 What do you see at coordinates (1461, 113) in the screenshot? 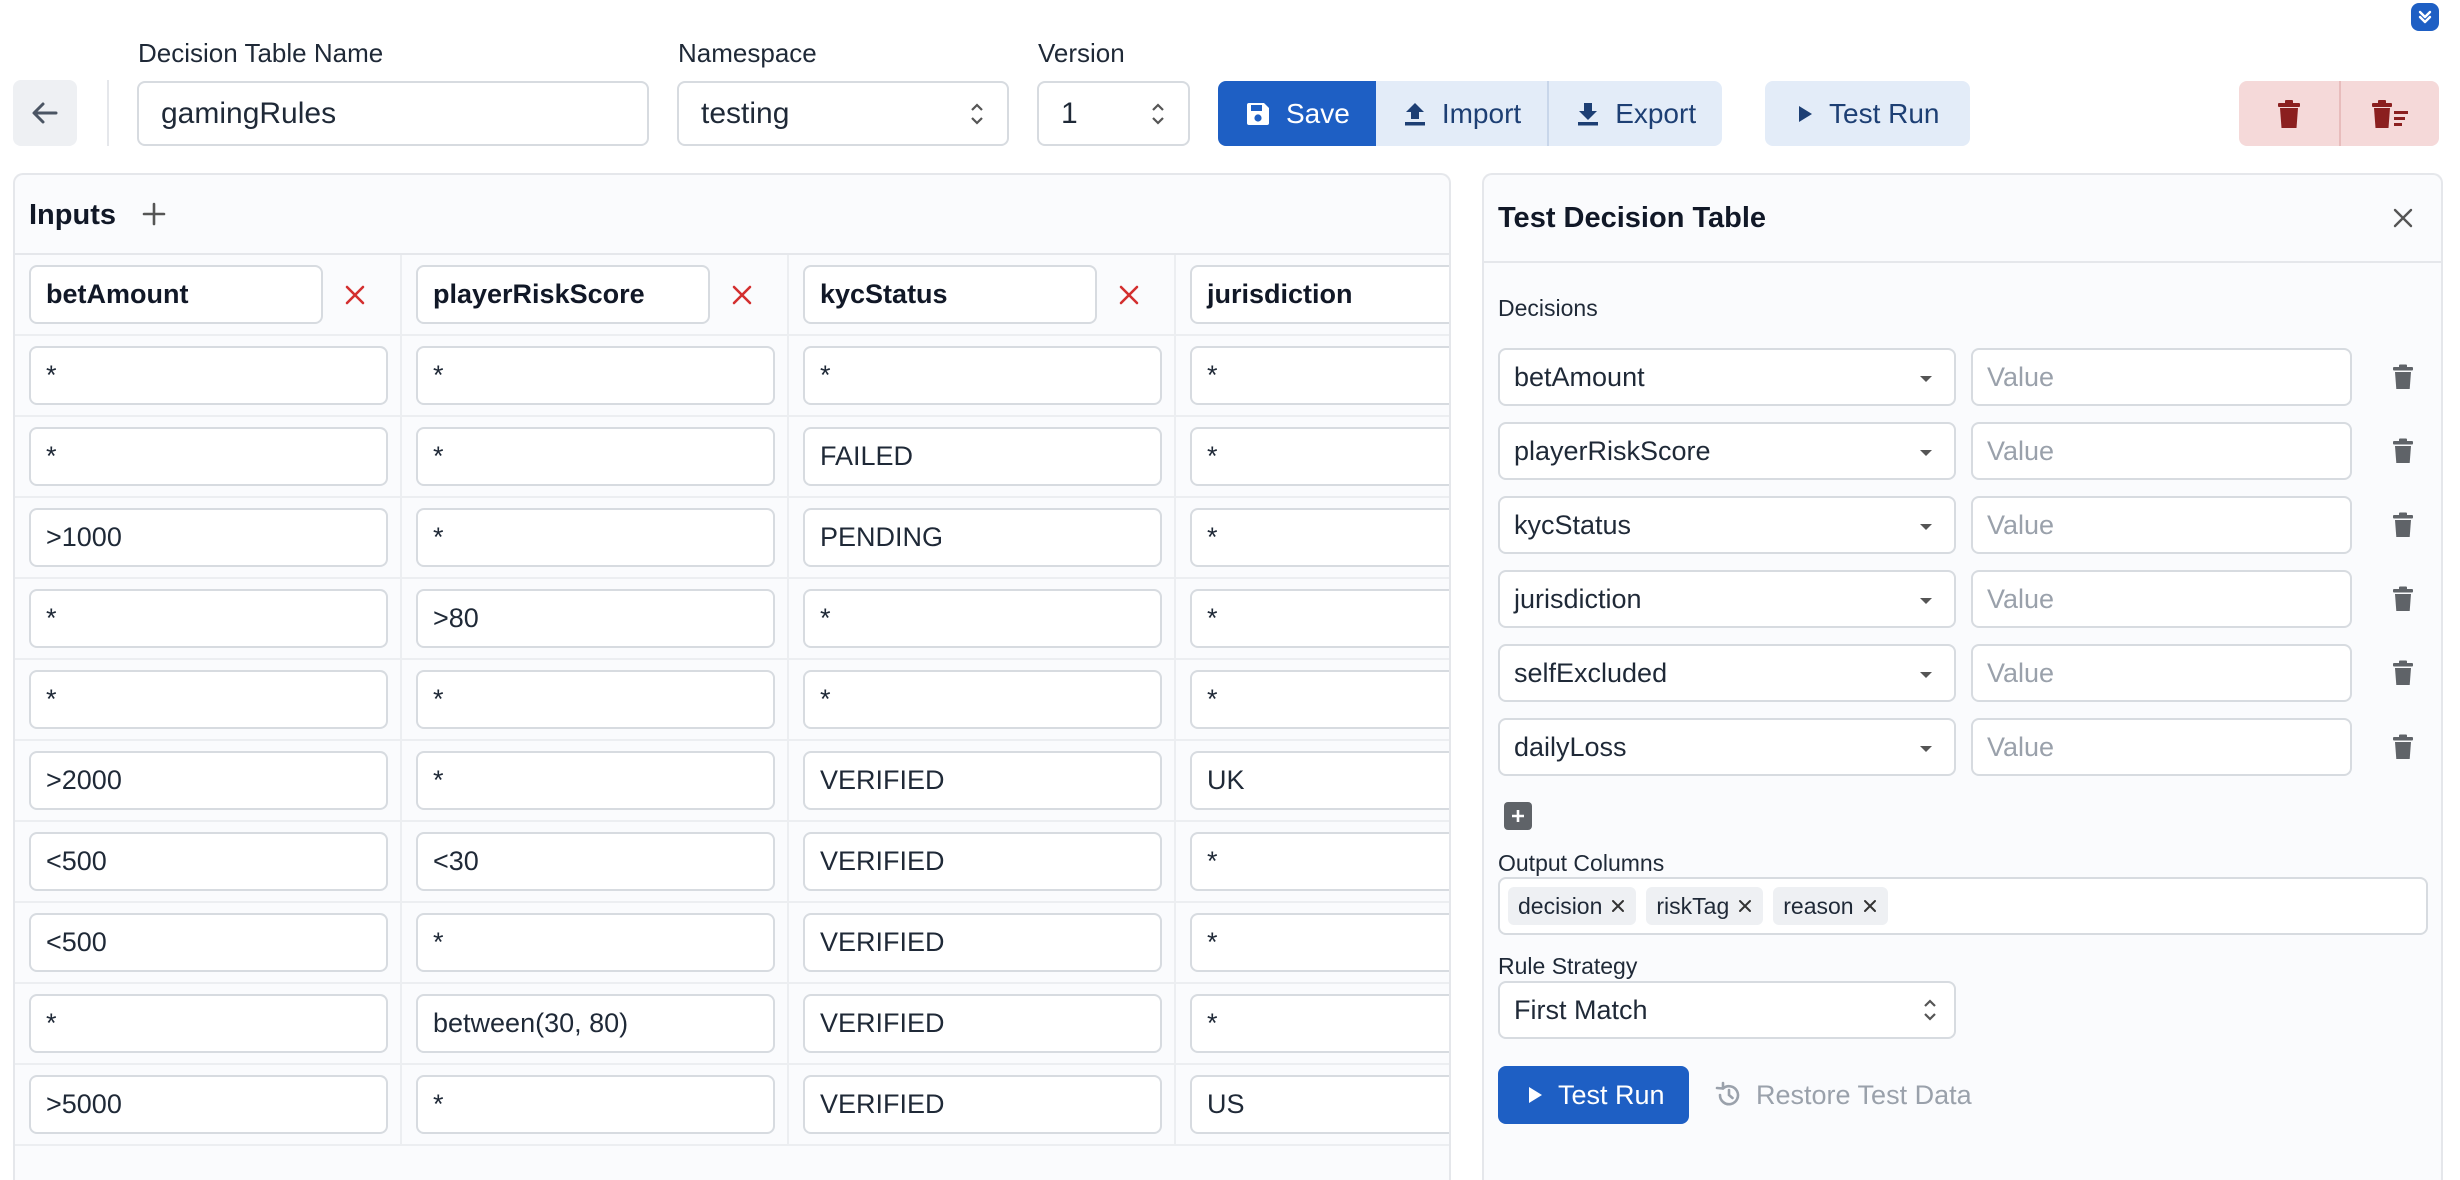
I see `import-button: Import` at bounding box center [1461, 113].